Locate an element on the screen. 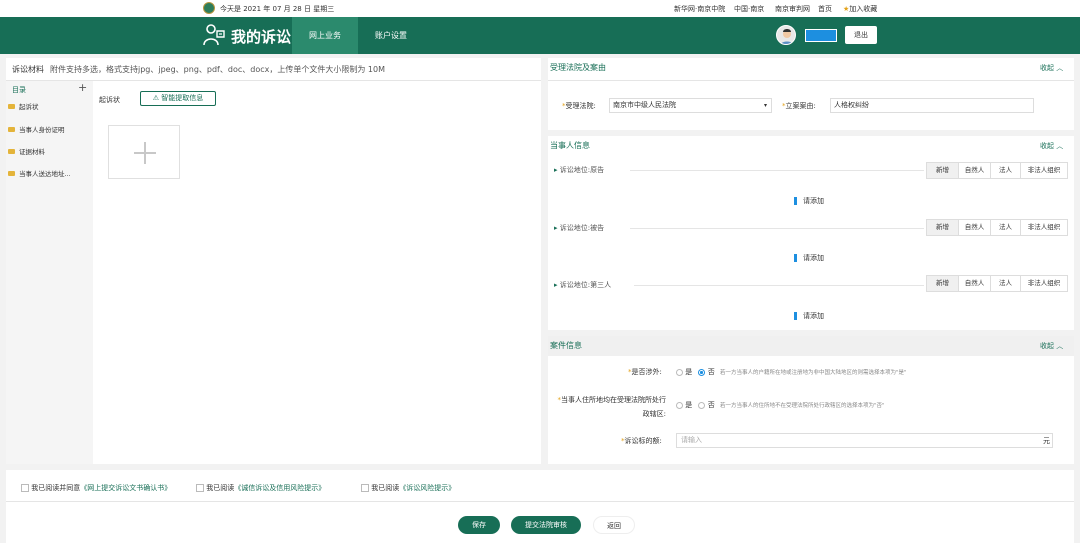 This screenshot has width=1080, height=543. agreement-1: 我已阅读并同意《网上提交诉讼文书确认书》 is located at coordinates (96, 488).